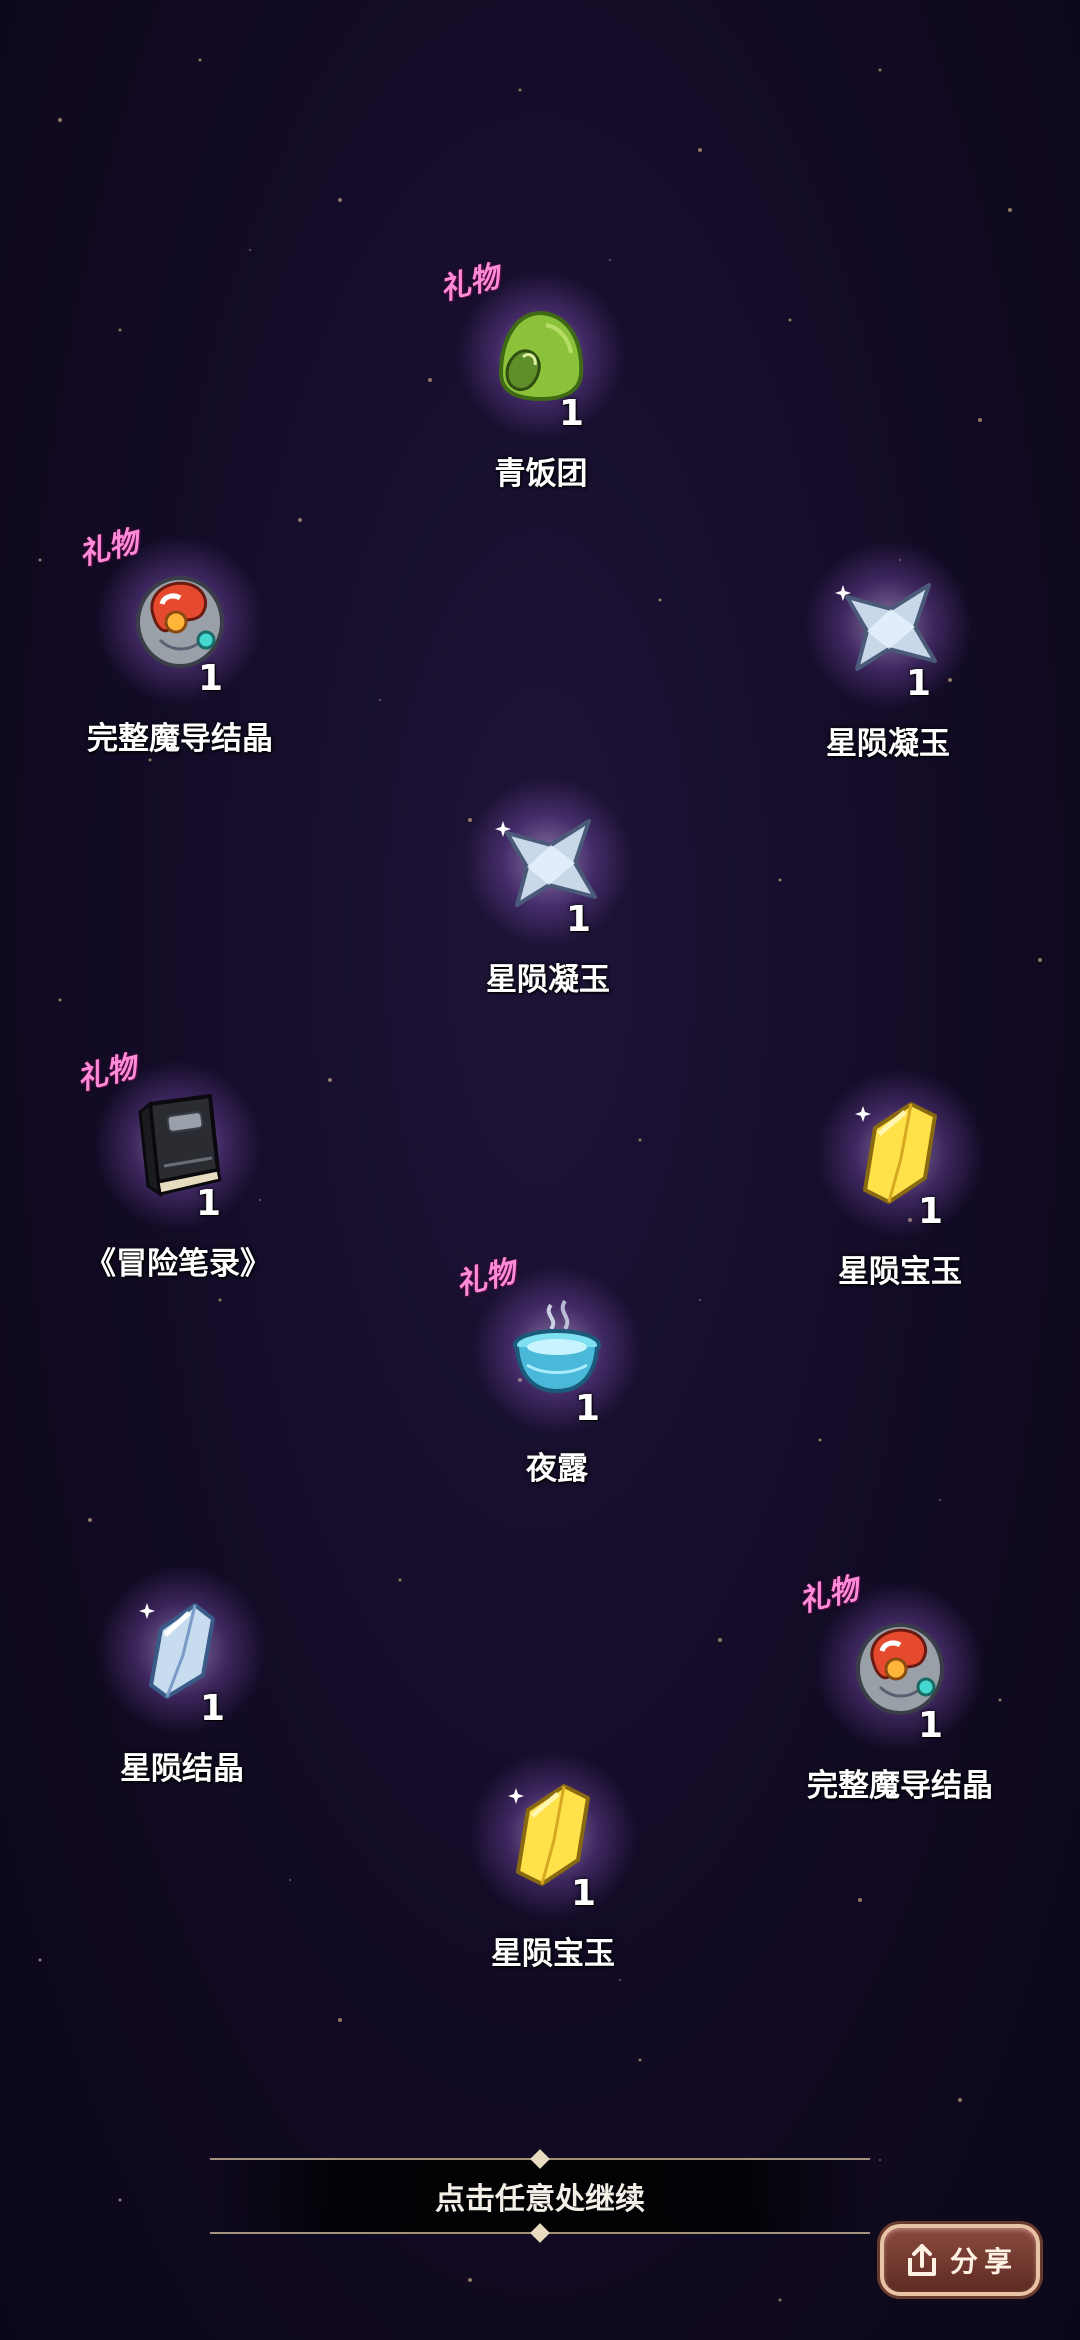 The height and width of the screenshot is (2340, 1080). I want to click on share-label: 分享, so click(983, 2261).